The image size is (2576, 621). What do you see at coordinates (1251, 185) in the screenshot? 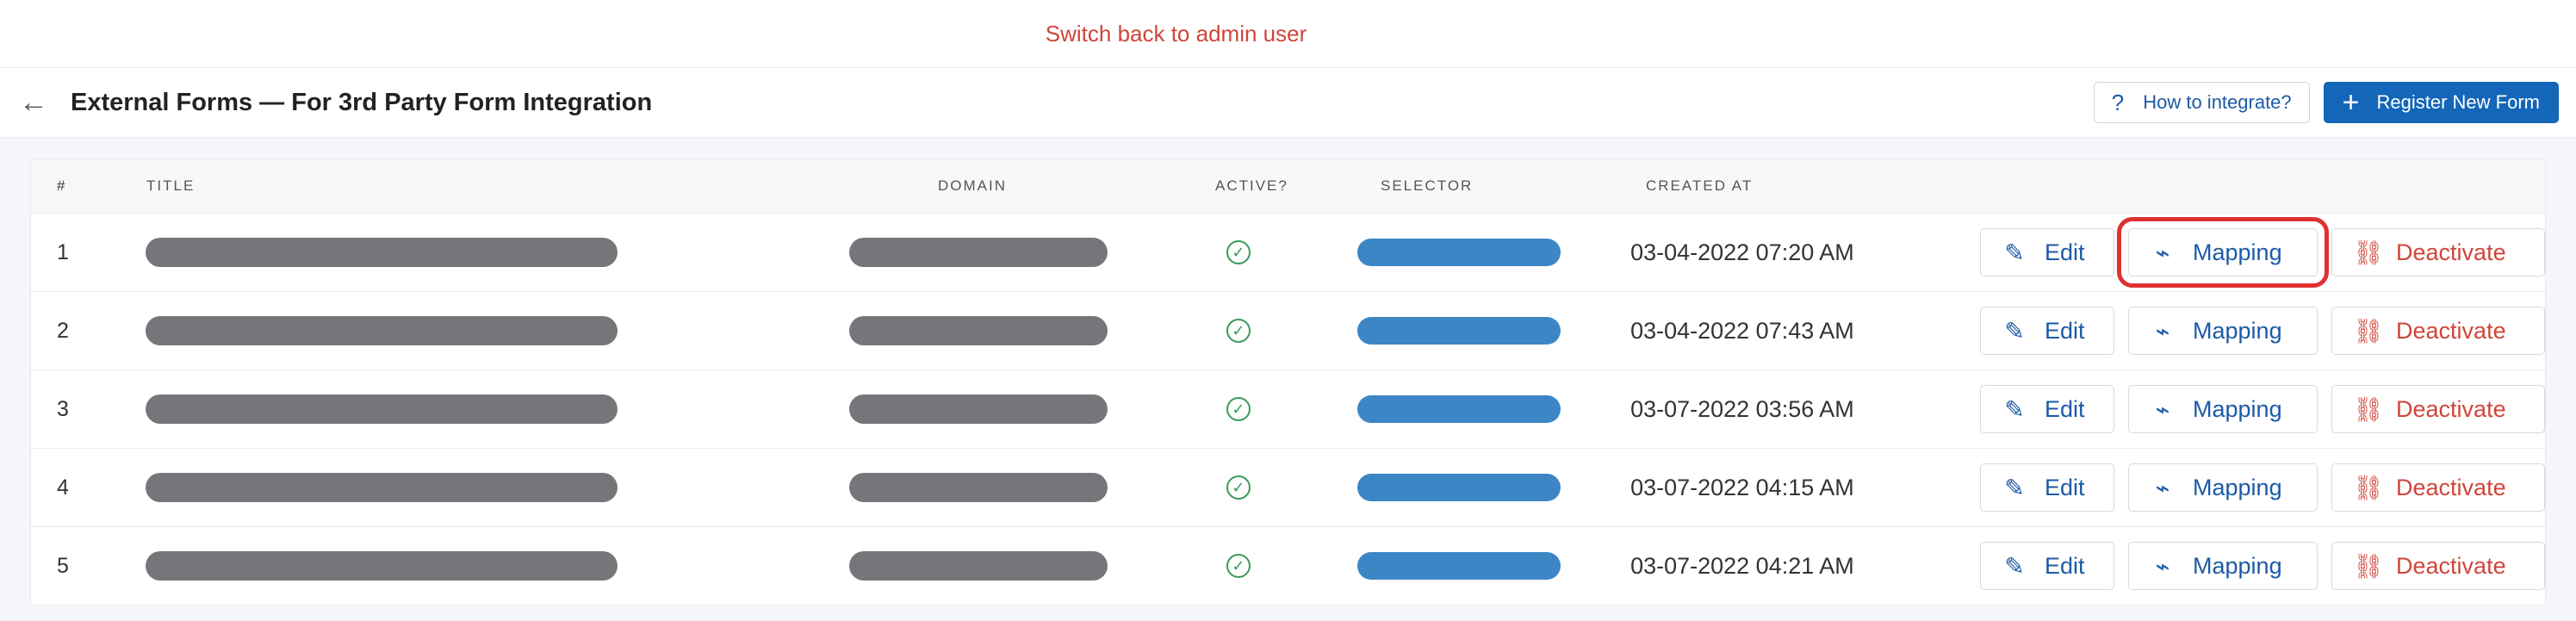
I see `header-active: Active?` at bounding box center [1251, 185].